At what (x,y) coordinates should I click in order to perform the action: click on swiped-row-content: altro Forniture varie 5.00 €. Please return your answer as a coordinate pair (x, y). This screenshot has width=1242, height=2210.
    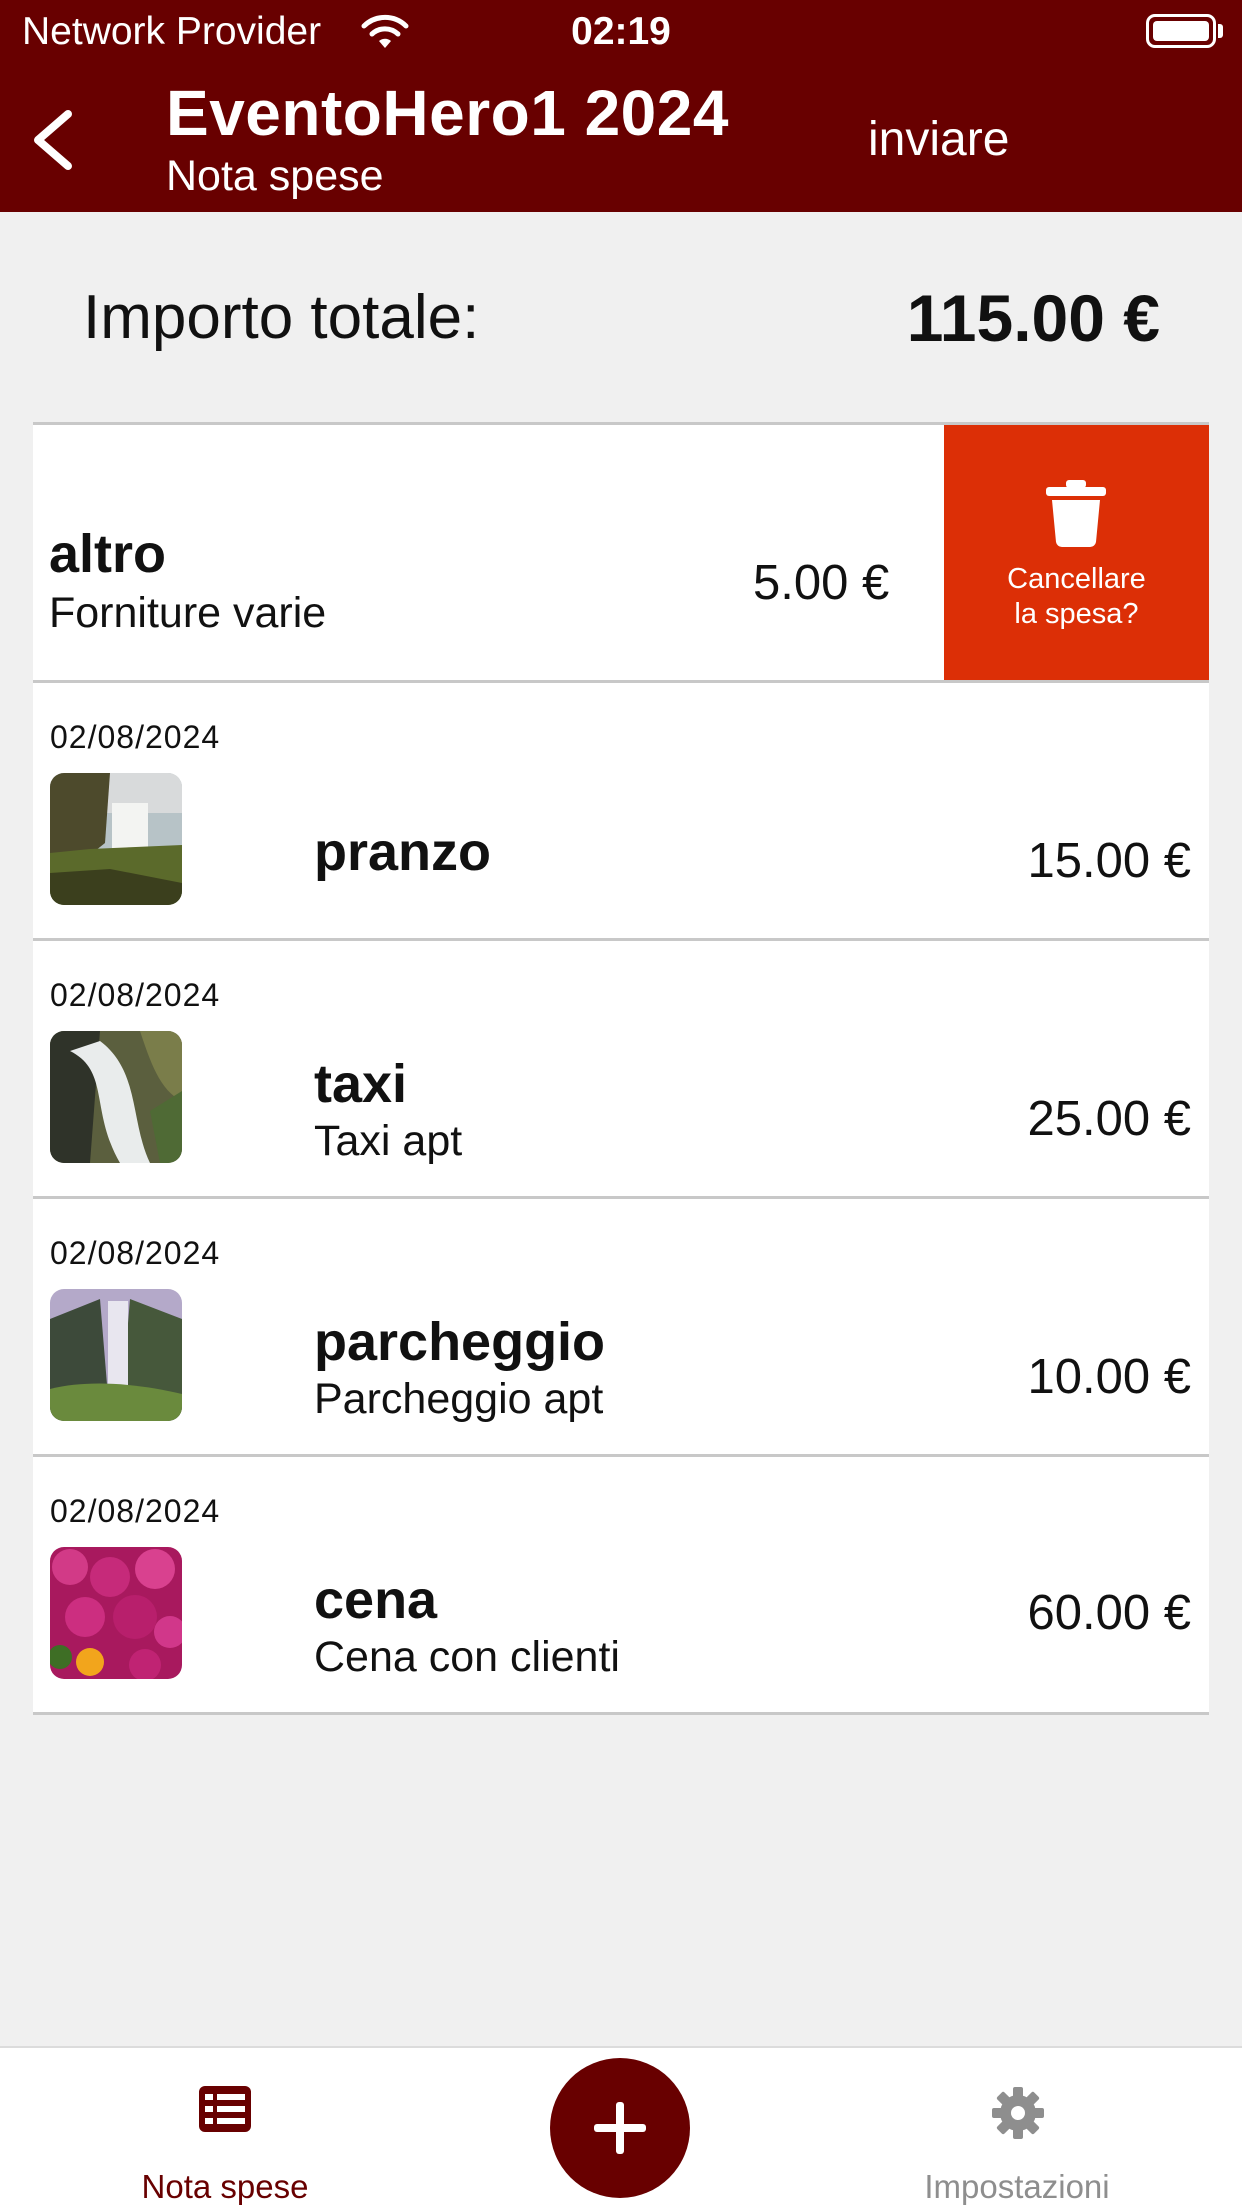
    Looking at the image, I should click on (489, 552).